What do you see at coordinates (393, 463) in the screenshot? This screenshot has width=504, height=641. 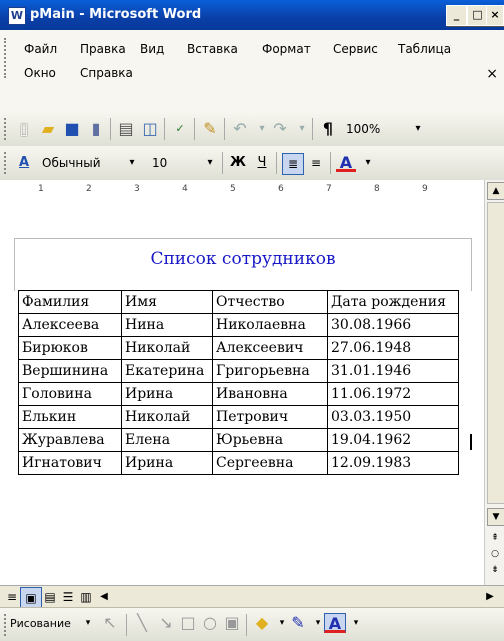 I see `table-cell: 12.09.1983` at bounding box center [393, 463].